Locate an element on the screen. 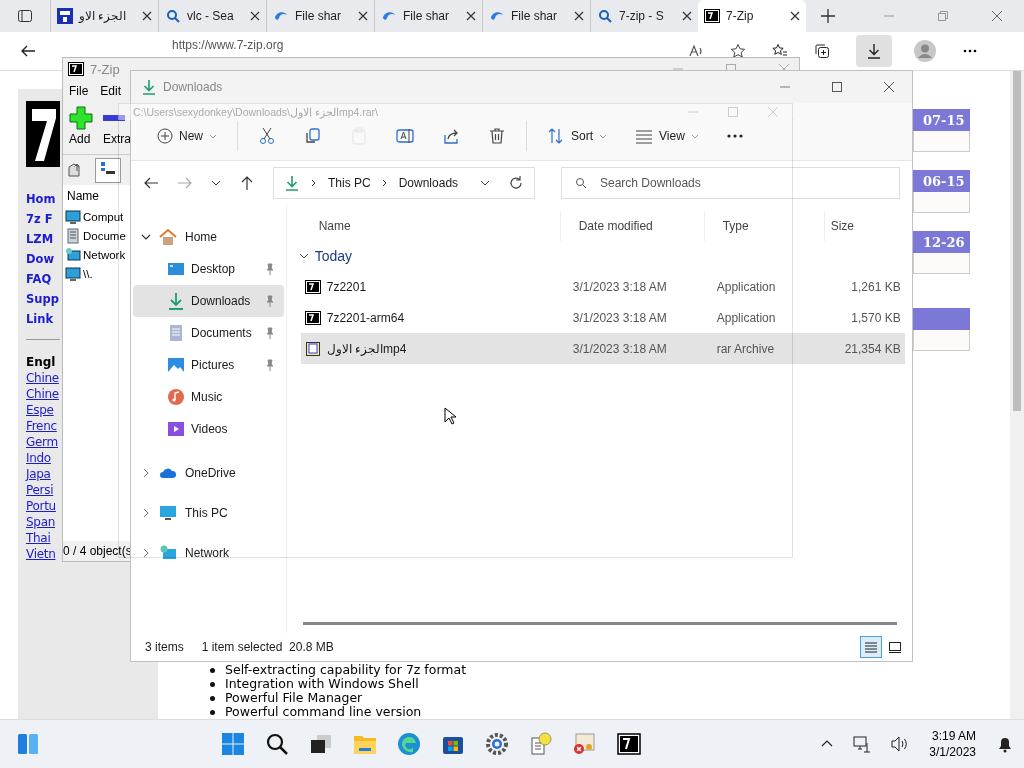 This screenshot has height=768, width=1024. language-link: Persi is located at coordinates (40, 490).